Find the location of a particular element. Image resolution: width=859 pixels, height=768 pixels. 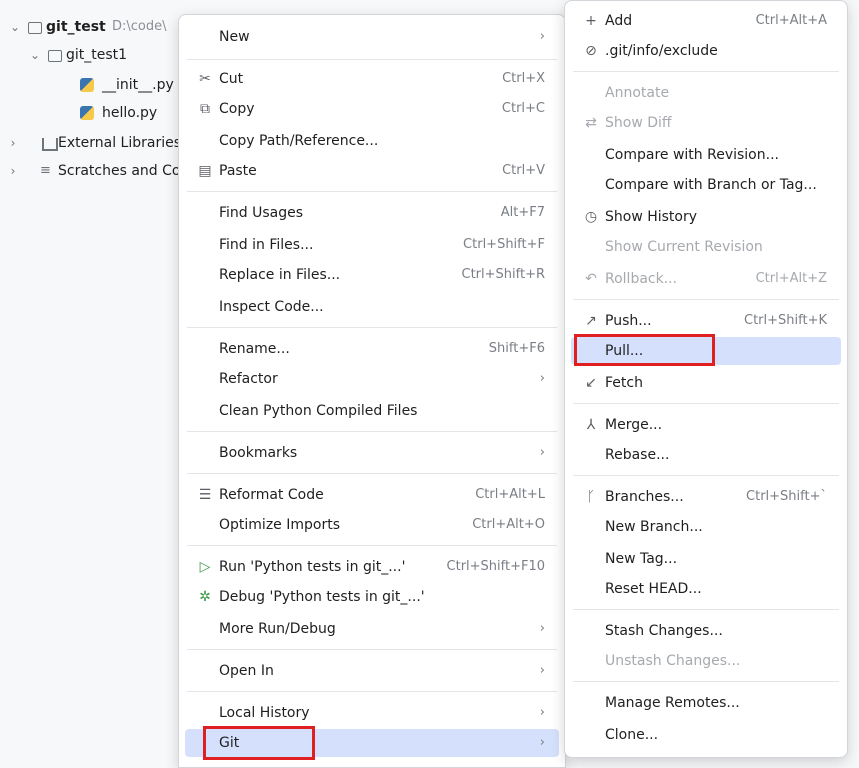

menu-item-local-history: Local History › is located at coordinates (372, 713).